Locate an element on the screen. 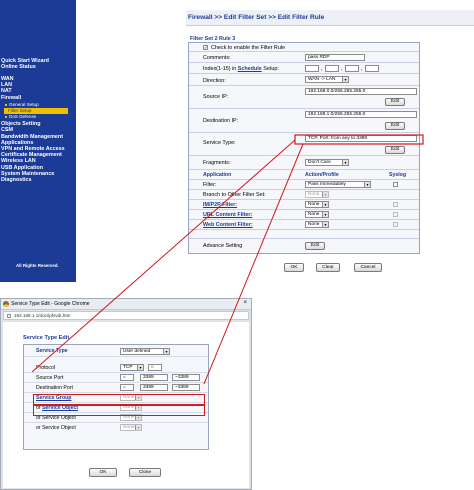 This screenshot has width=474, height=490. destination-port-operator-select: = is located at coordinates (127, 387).